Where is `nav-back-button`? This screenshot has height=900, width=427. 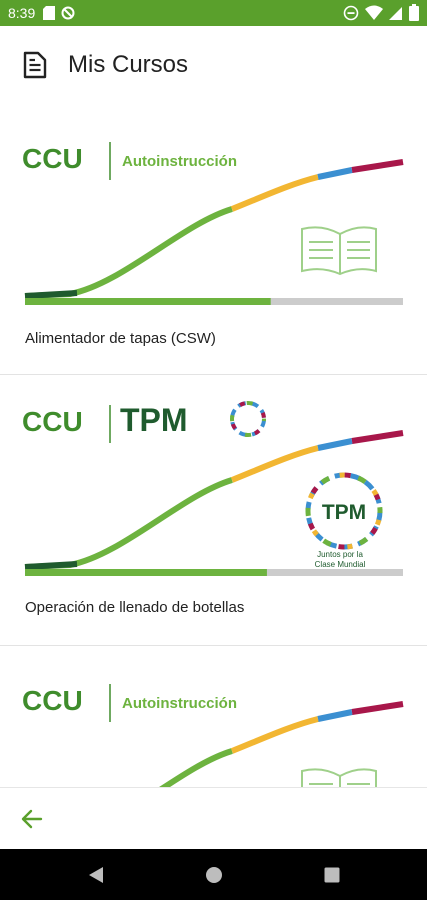
nav-back-button is located at coordinates (96, 875).